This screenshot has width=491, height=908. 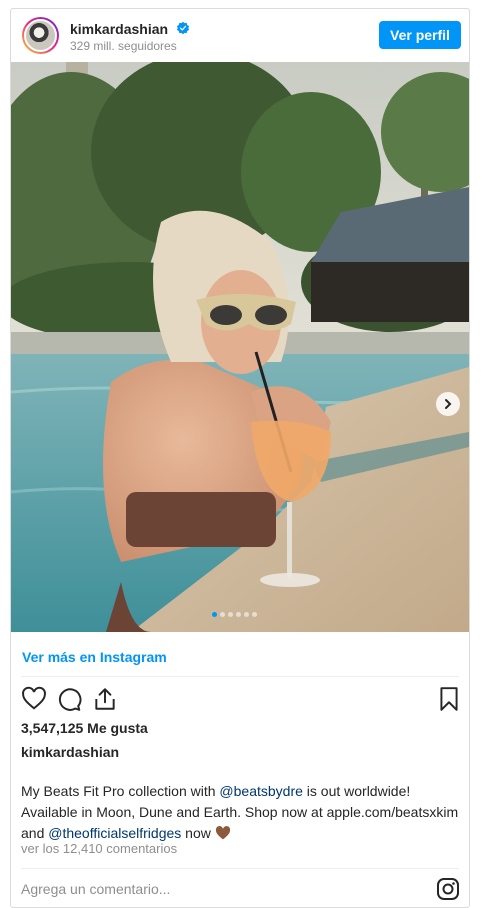 I want to click on avatar-image, so click(x=40, y=35).